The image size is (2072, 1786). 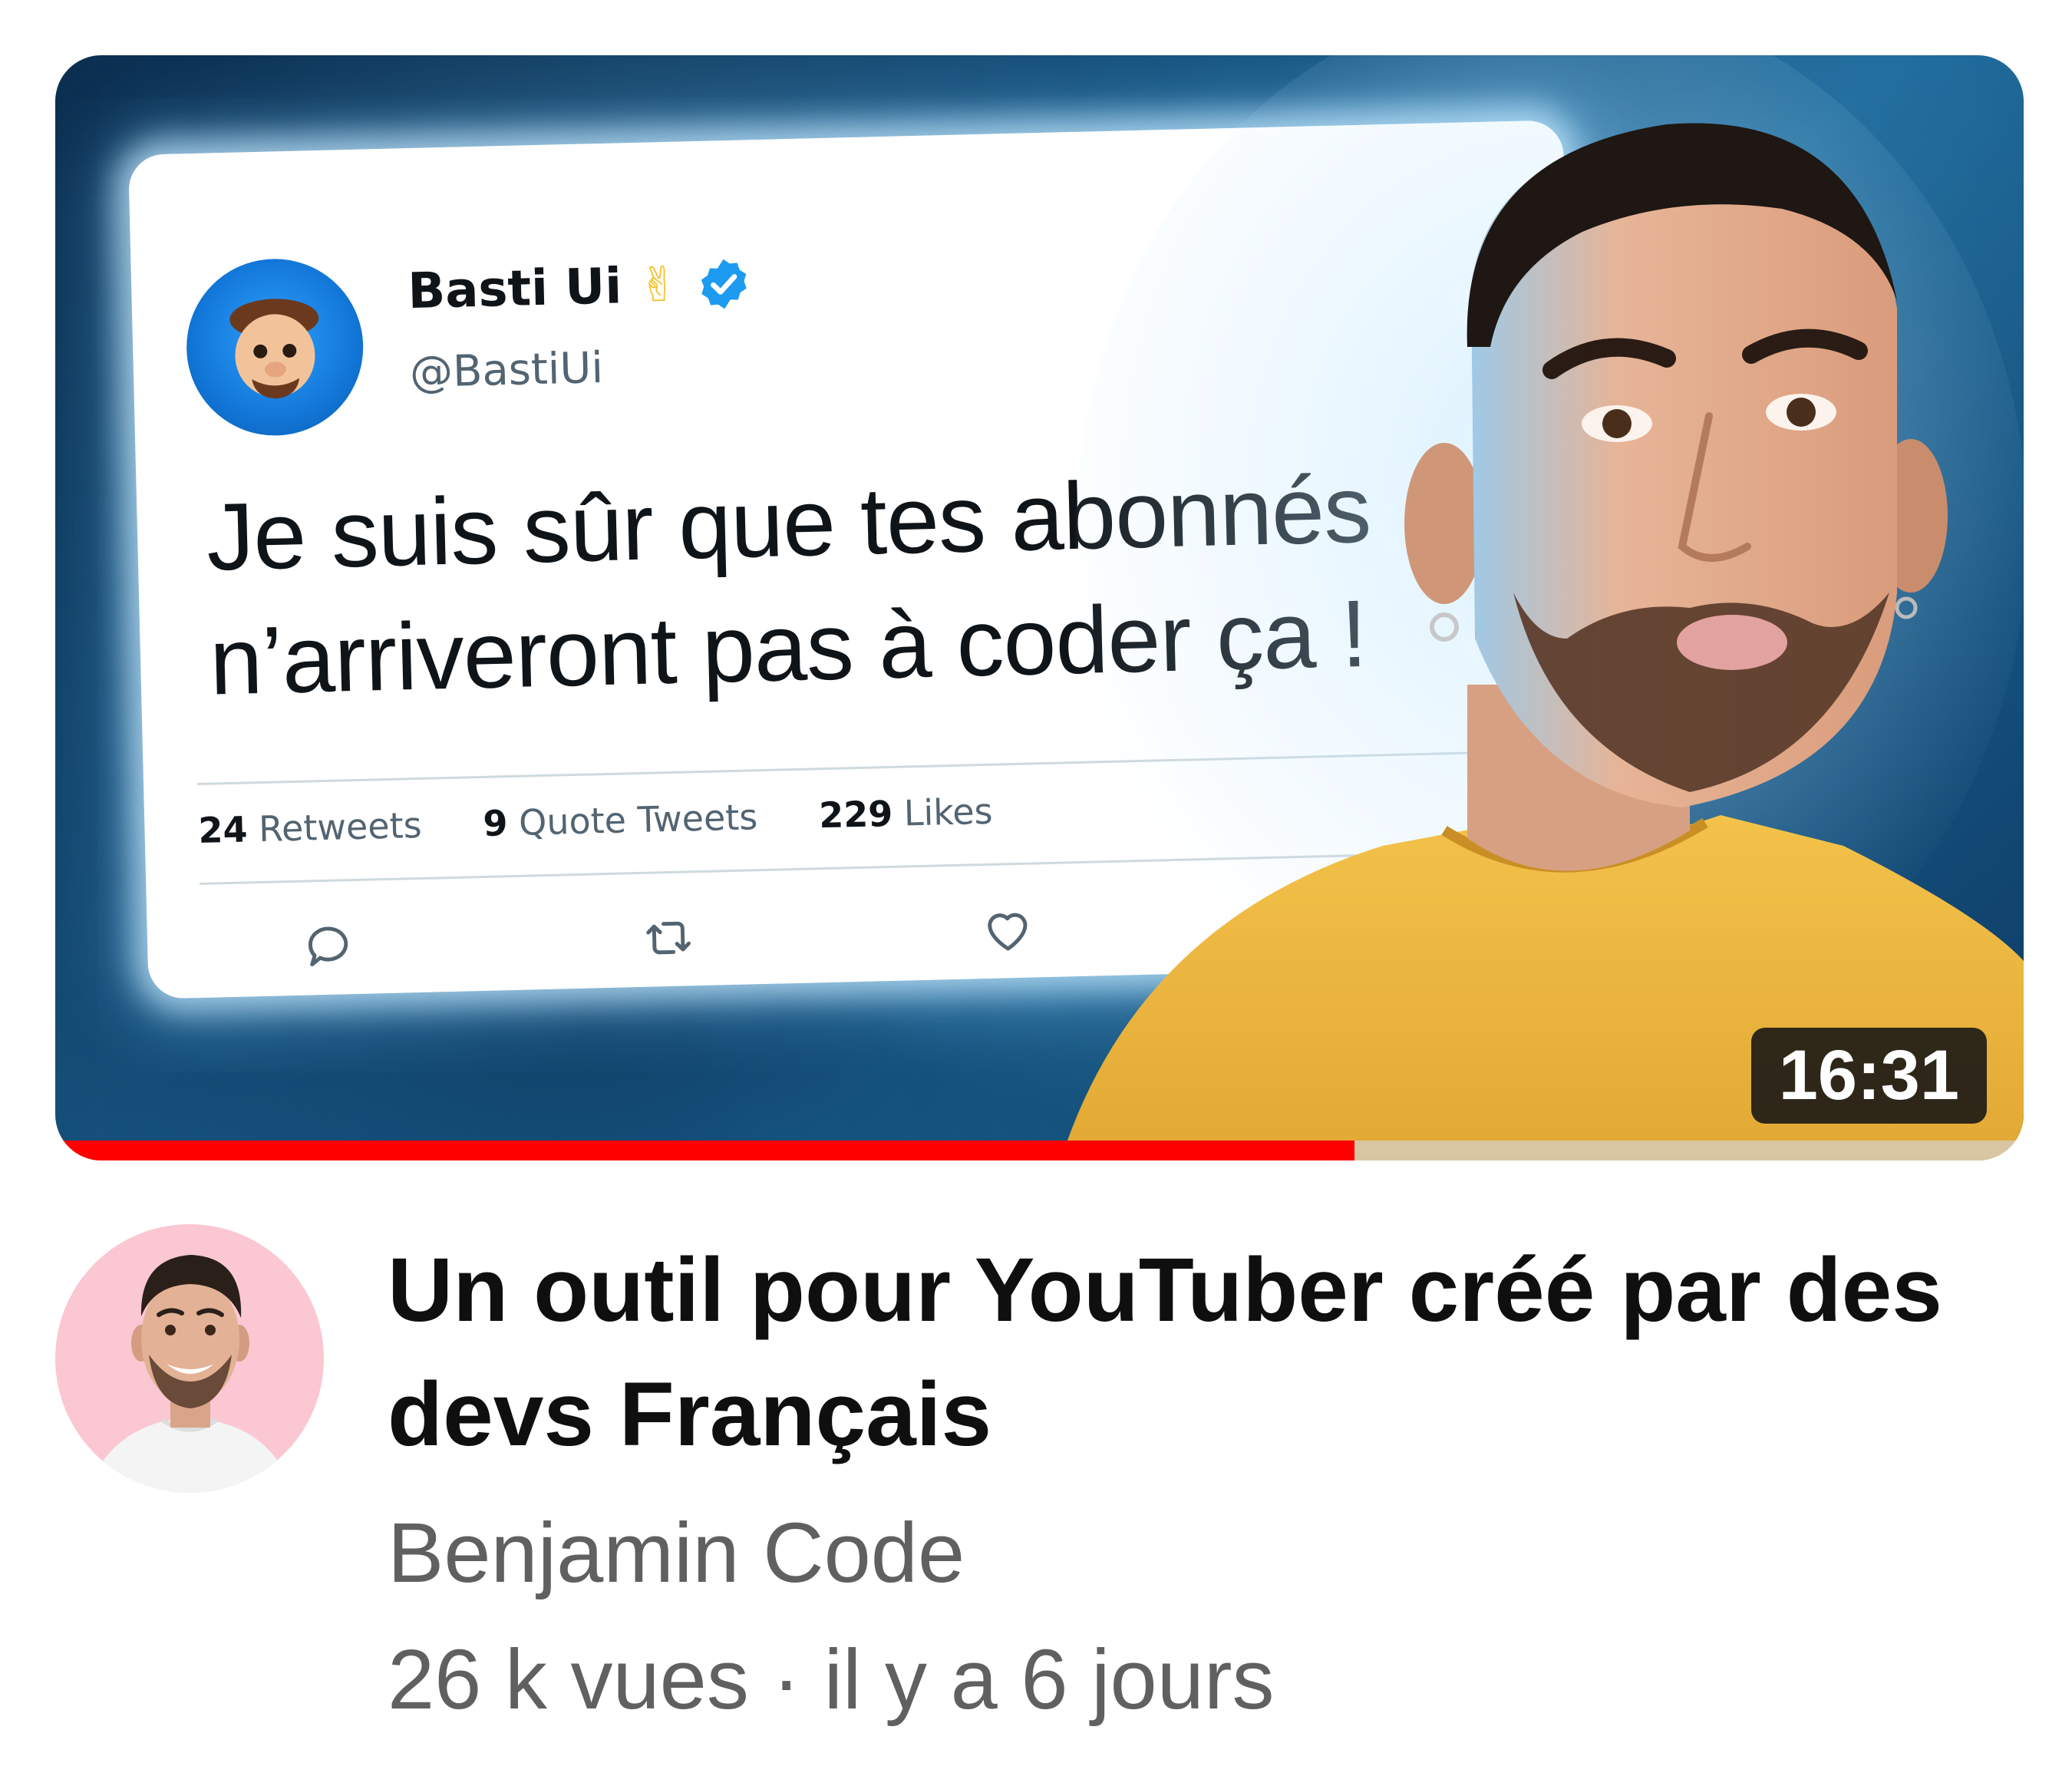 I want to click on cartoon-face-icon, so click(x=274, y=349).